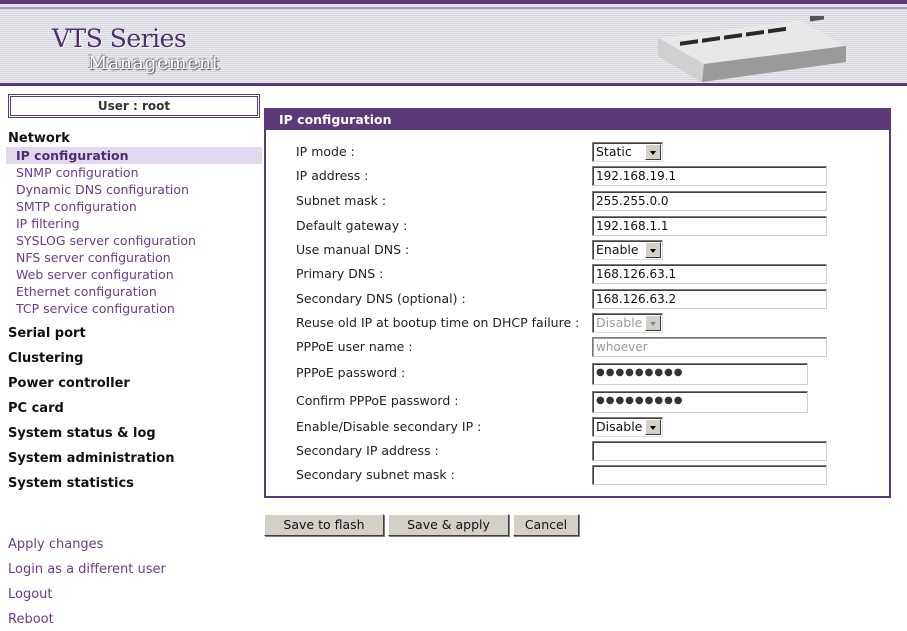 This screenshot has height=631, width=907. I want to click on row-secondary-dns: Secondary DNS (optional) : 168.126.63.2, so click(576, 299).